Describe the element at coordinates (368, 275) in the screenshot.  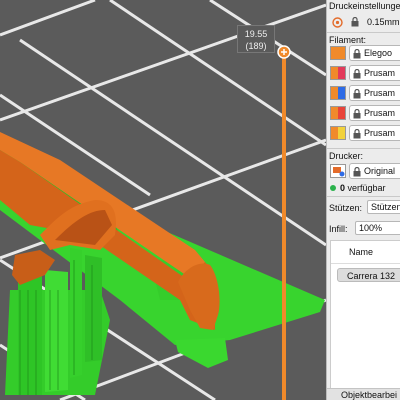
I see `object-row: Carrera 132` at that location.